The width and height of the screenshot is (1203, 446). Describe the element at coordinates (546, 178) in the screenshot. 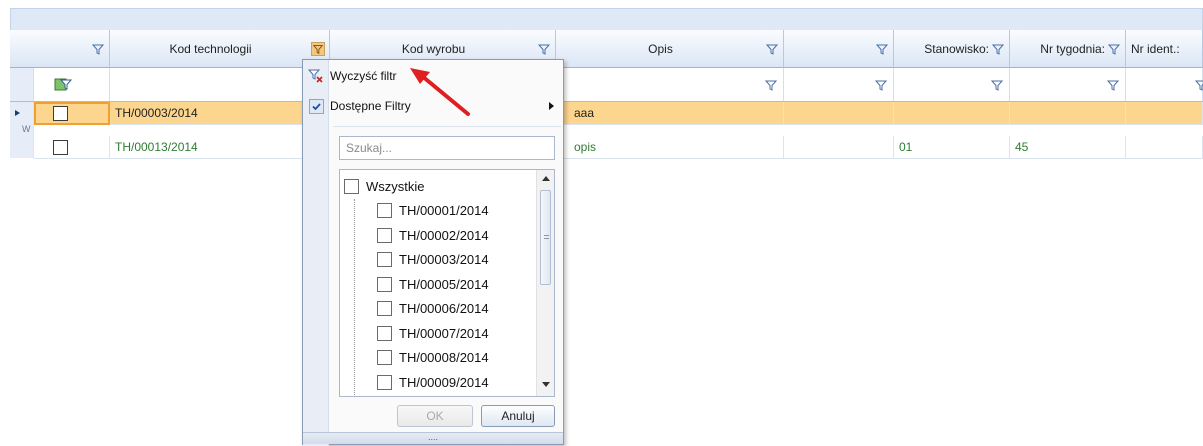

I see `scroll-up-icon` at that location.